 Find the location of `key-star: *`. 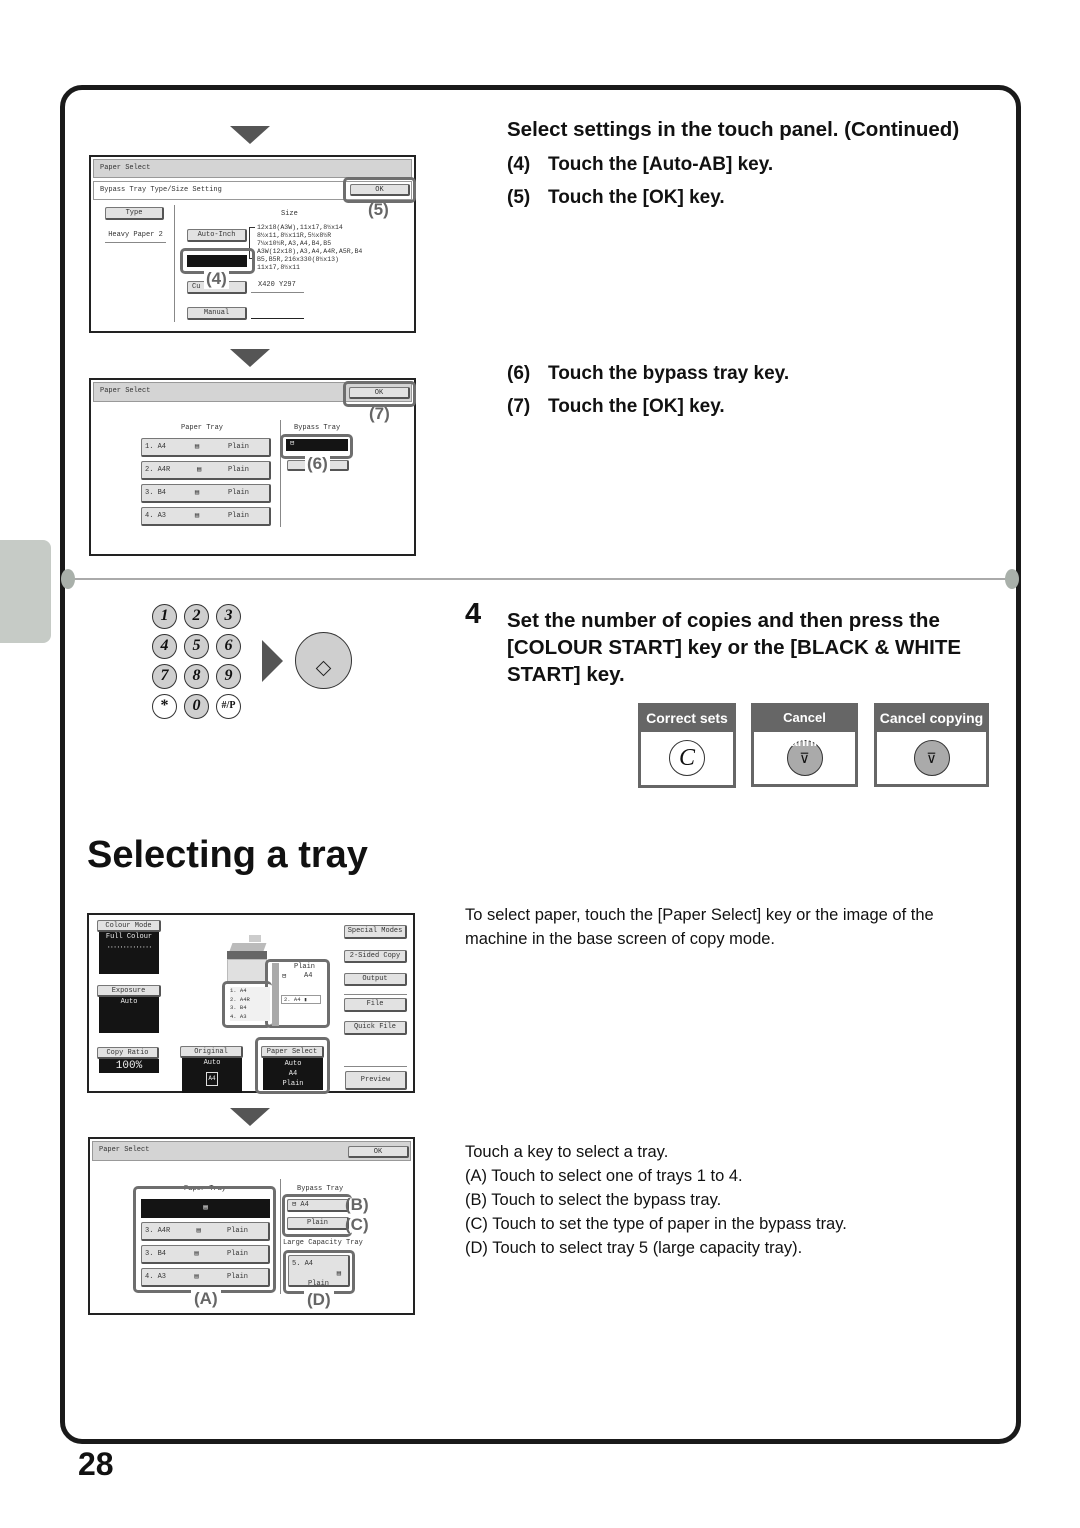

key-star: * is located at coordinates (164, 706).